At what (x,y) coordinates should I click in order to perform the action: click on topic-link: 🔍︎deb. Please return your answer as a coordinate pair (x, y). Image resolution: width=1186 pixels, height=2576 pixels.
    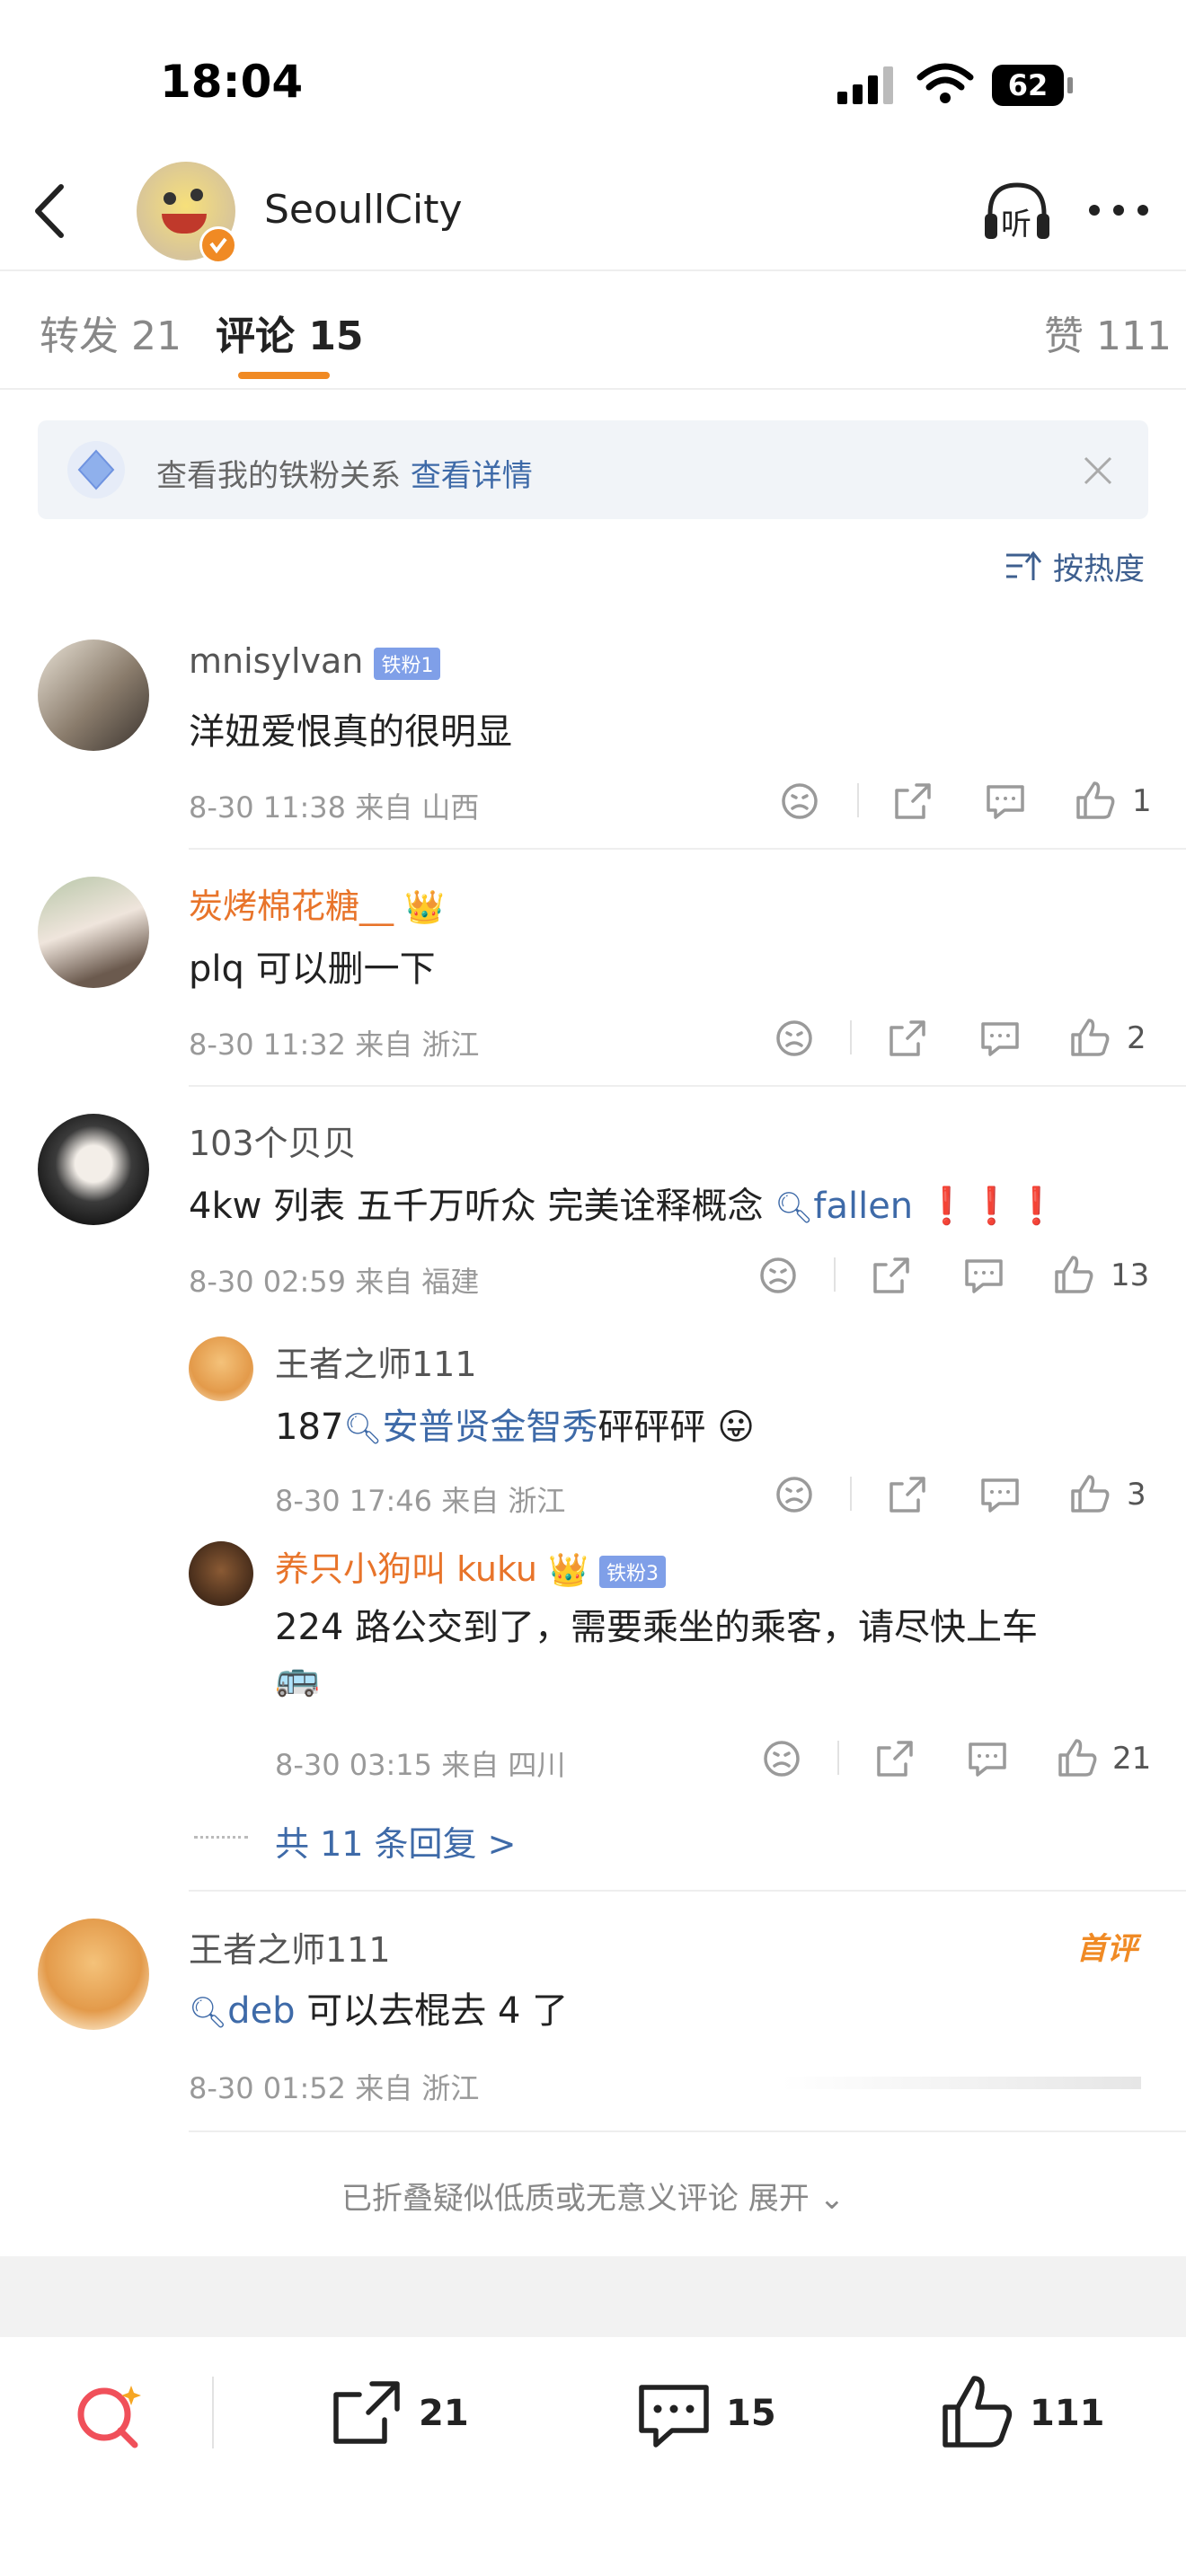
    Looking at the image, I should click on (242, 2011).